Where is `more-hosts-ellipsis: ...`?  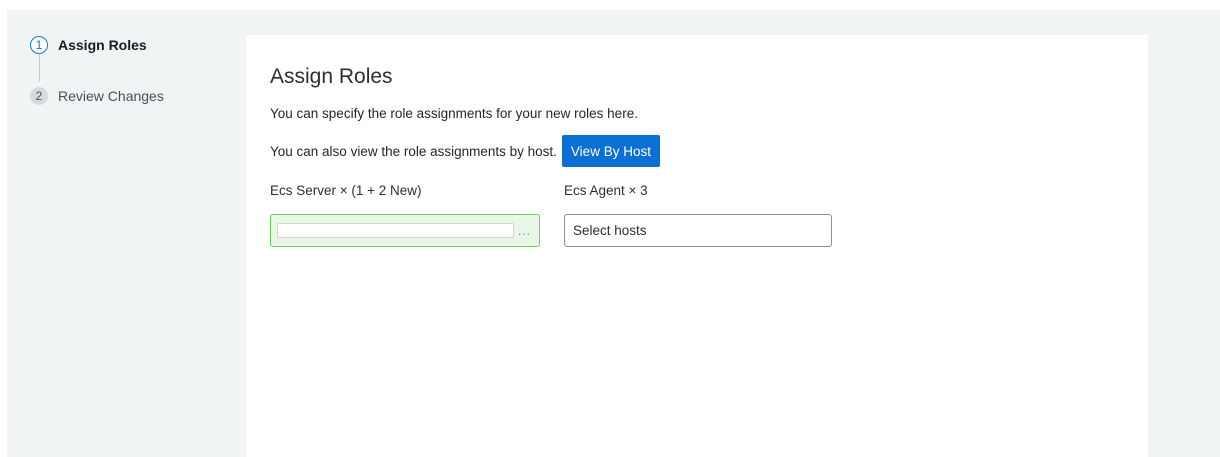 more-hosts-ellipsis: ... is located at coordinates (524, 231).